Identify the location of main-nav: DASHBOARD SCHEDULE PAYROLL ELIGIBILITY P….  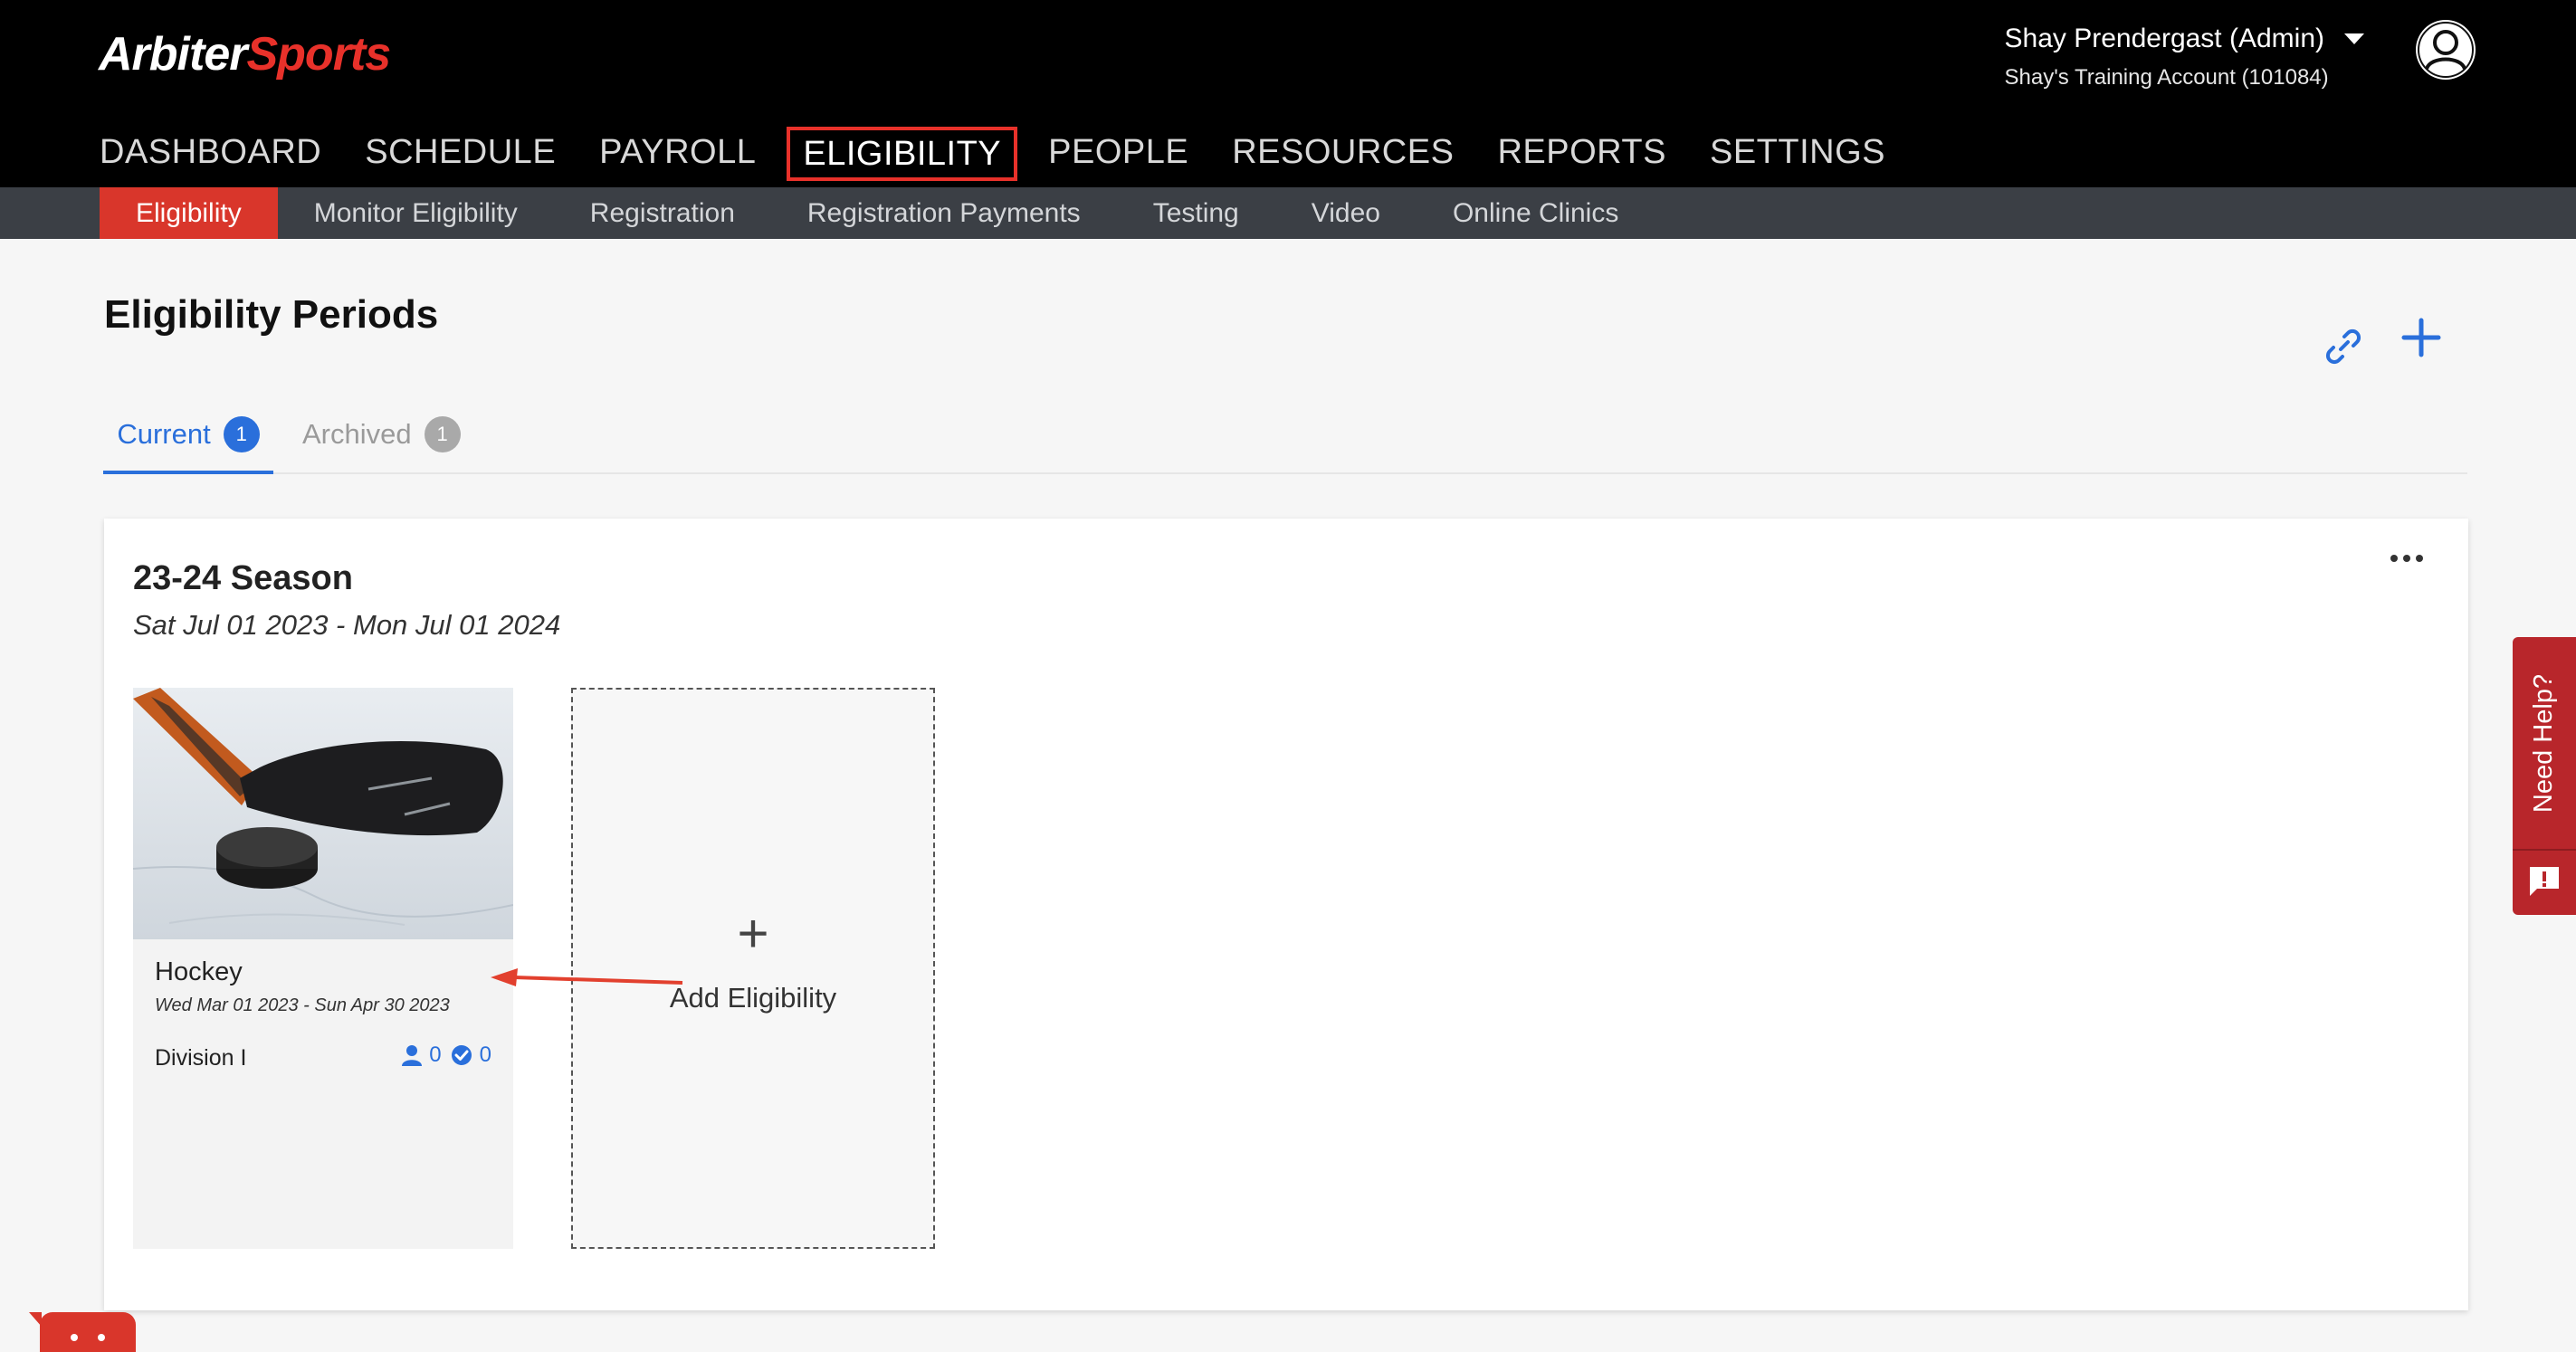
(1004, 154).